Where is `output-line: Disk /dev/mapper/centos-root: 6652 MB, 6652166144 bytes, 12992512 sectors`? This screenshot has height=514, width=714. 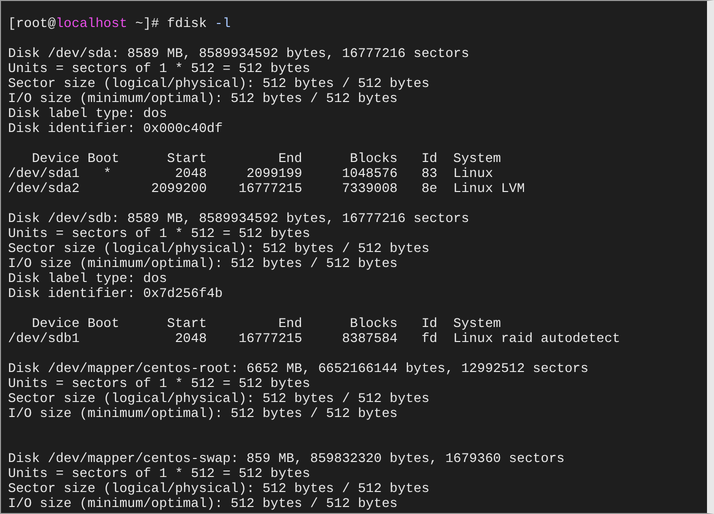 output-line: Disk /dev/mapper/centos-root: 6652 MB, 6652166144 bytes, 12992512 sectors is located at coordinates (299, 368).